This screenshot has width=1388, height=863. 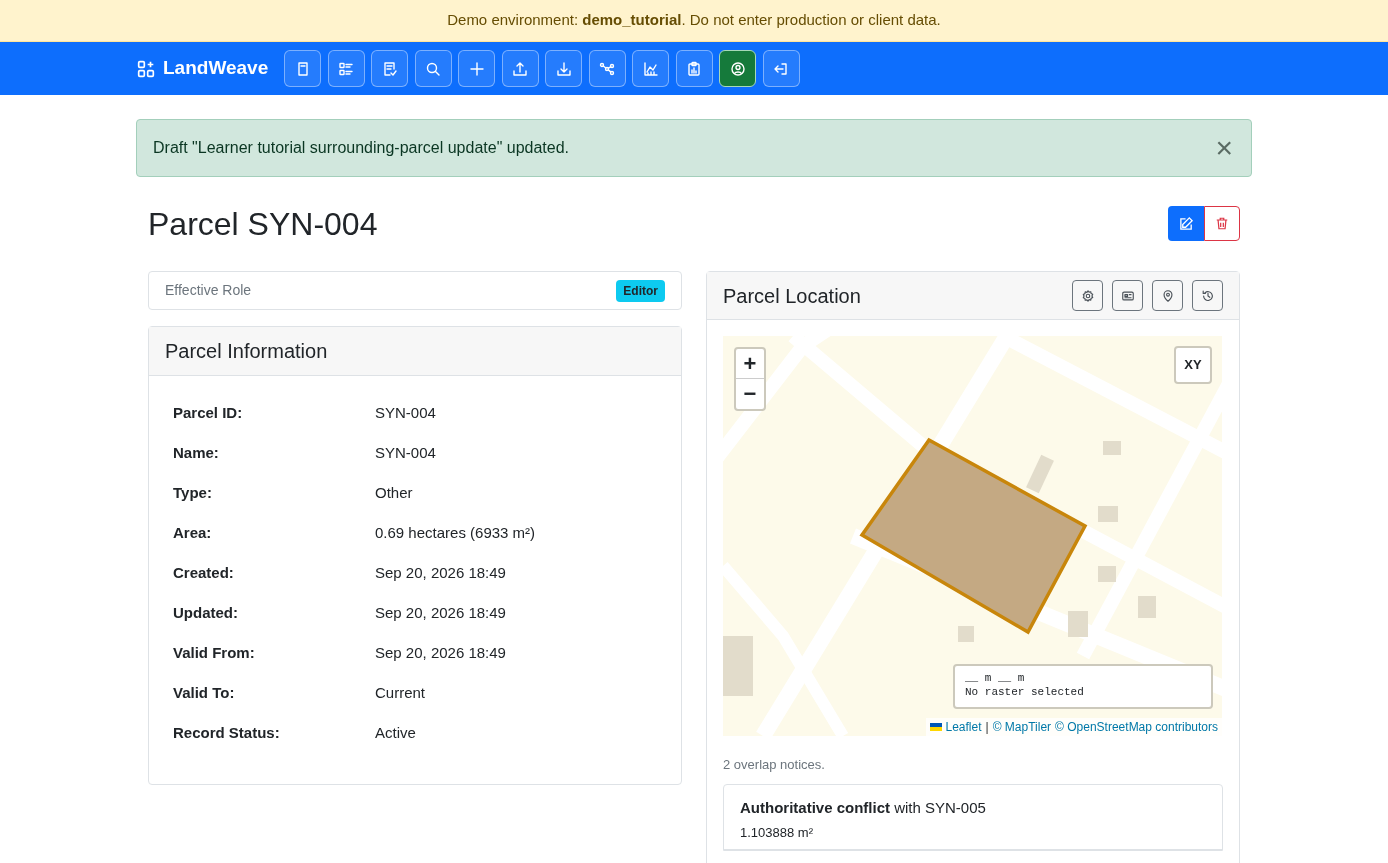 What do you see at coordinates (455, 532) in the screenshot?
I see `field-value: 0.69 hectares (6933 m²)` at bounding box center [455, 532].